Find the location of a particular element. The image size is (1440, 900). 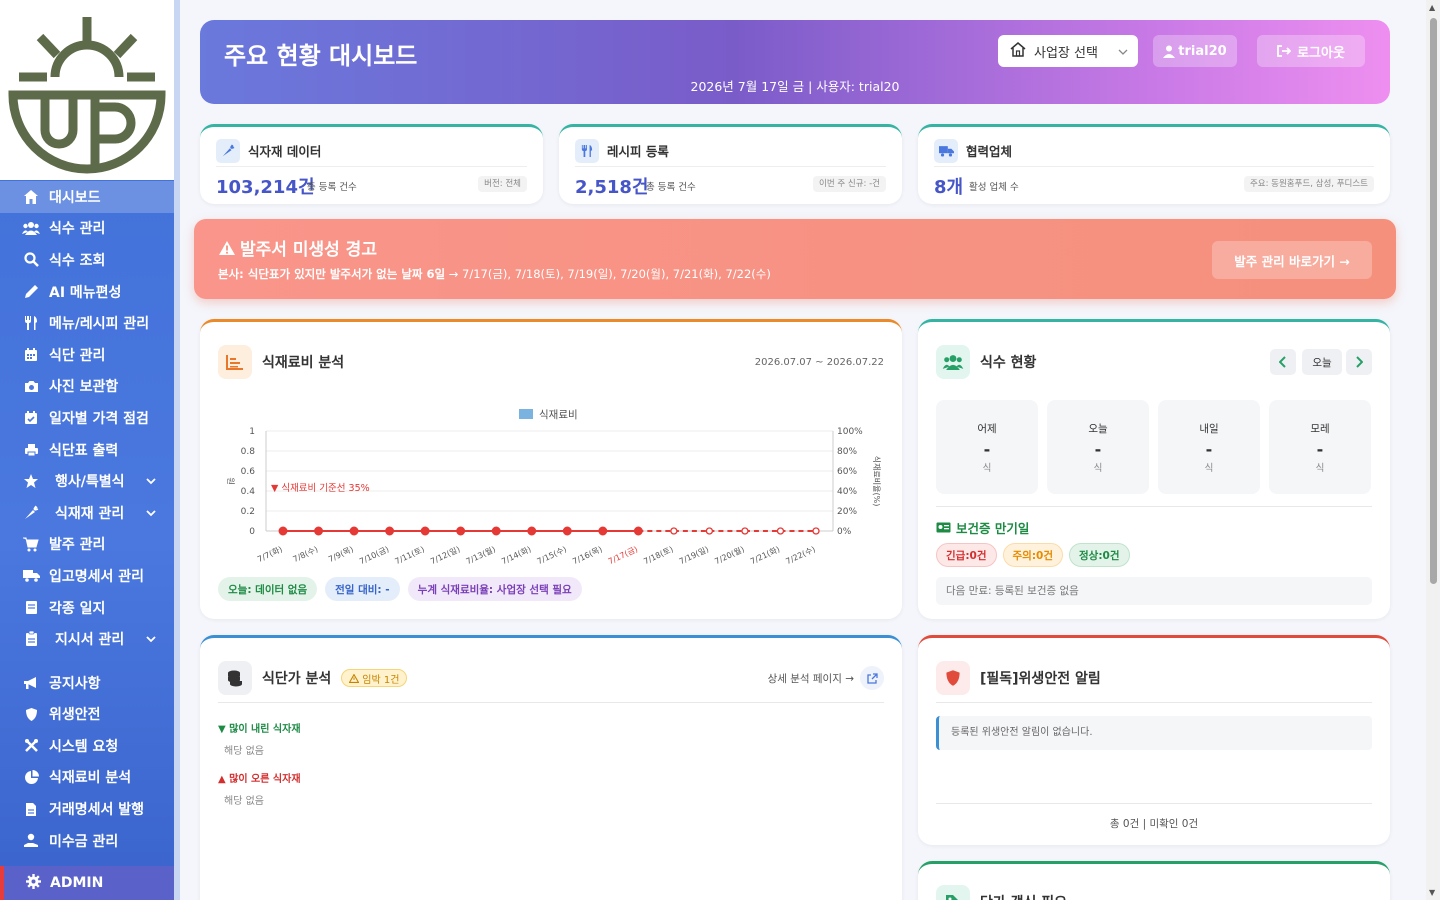

logout-button: 로그아웃 is located at coordinates (1311, 51).